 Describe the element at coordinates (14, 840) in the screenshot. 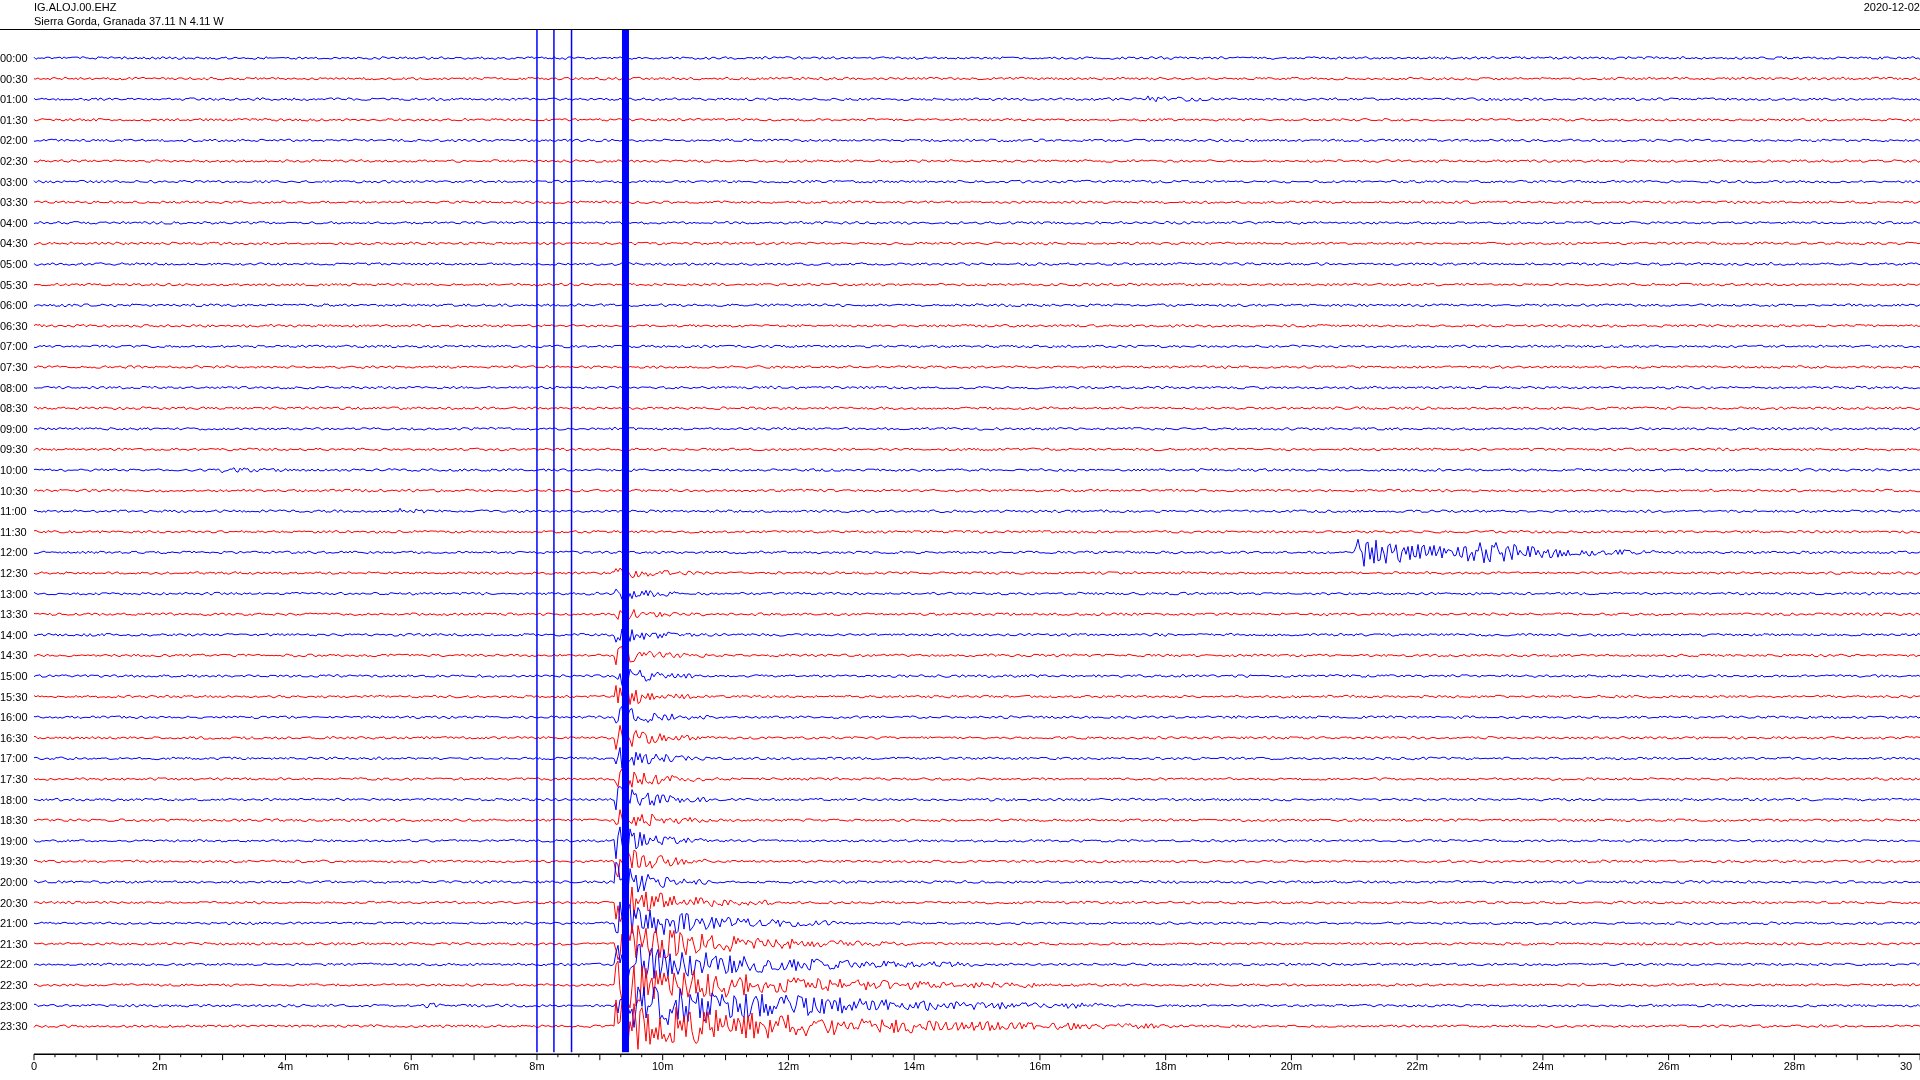

I see `time-label: 19:00` at that location.